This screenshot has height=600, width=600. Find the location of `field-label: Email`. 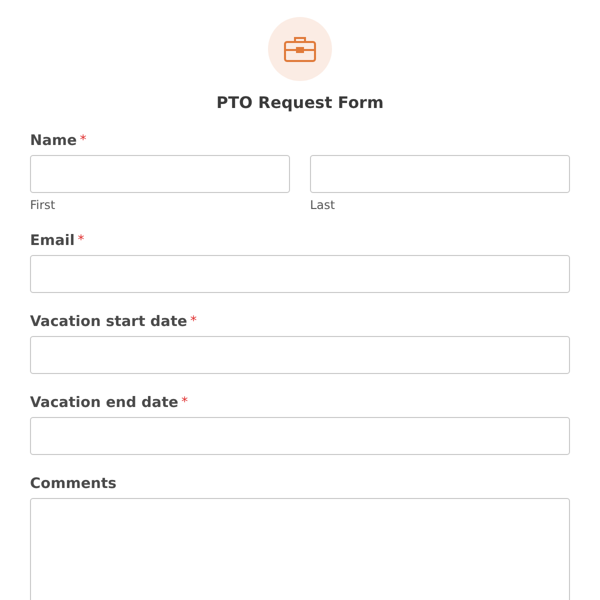

field-label: Email is located at coordinates (52, 241).